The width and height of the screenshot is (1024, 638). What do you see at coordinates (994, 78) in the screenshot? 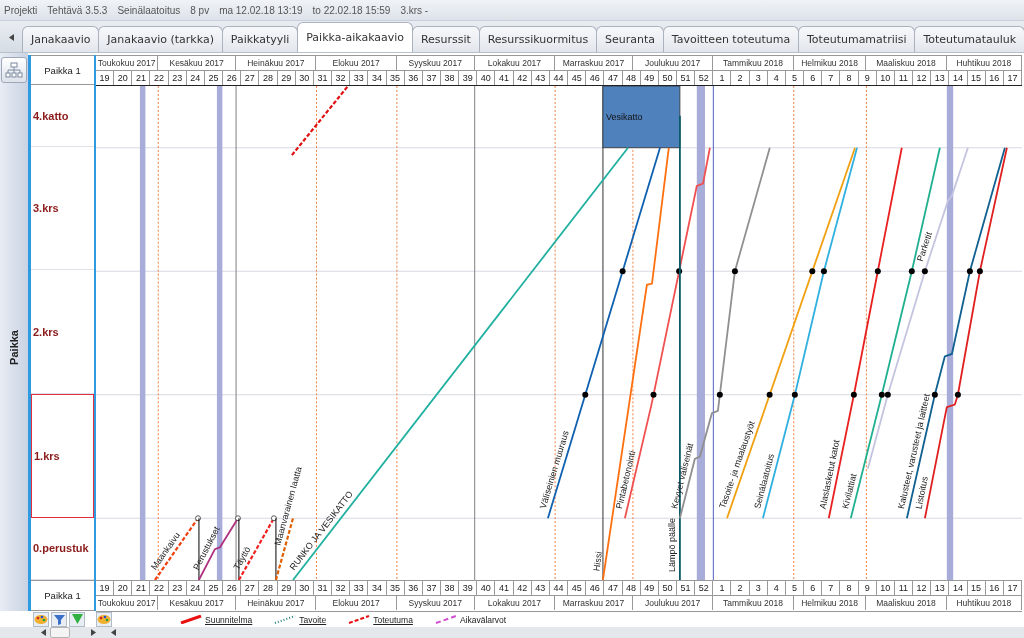
I see `week-number: 16` at bounding box center [994, 78].